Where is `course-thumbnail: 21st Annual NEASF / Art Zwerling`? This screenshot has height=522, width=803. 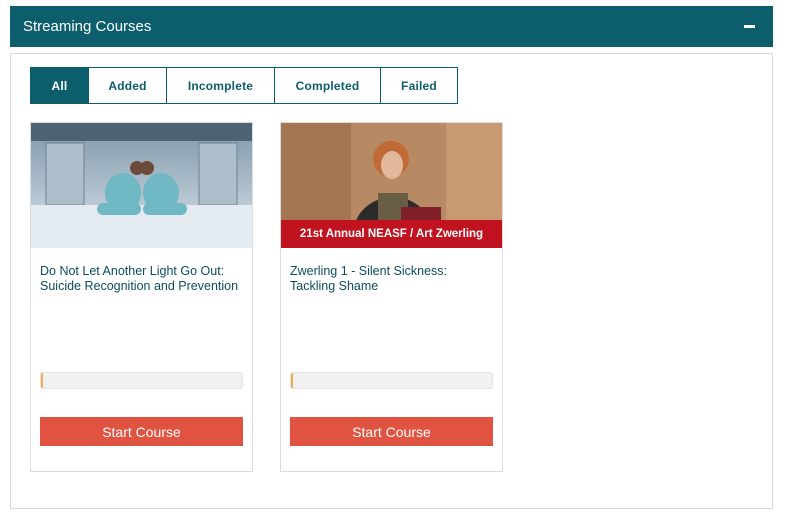
course-thumbnail: 21st Annual NEASF / Art Zwerling is located at coordinates (391, 185).